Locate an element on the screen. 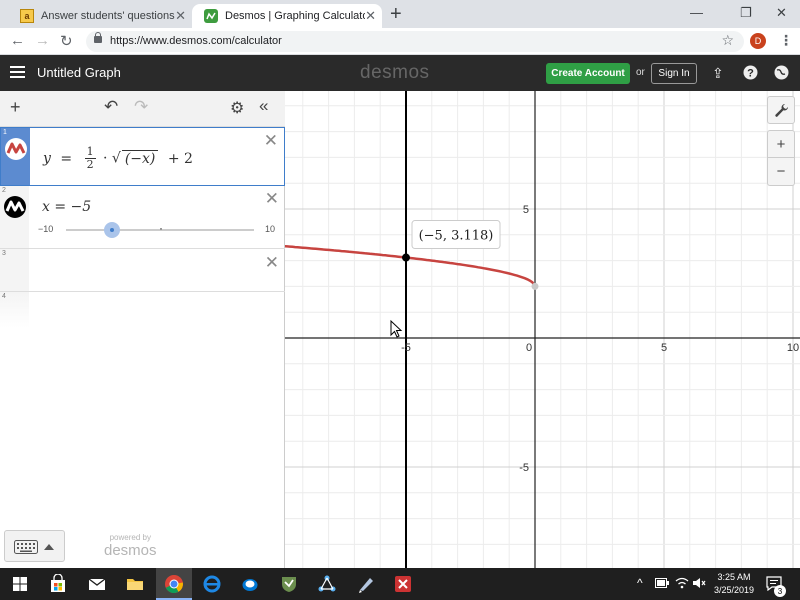 This screenshot has height=600, width=800. slider-handle is located at coordinates (112, 230).